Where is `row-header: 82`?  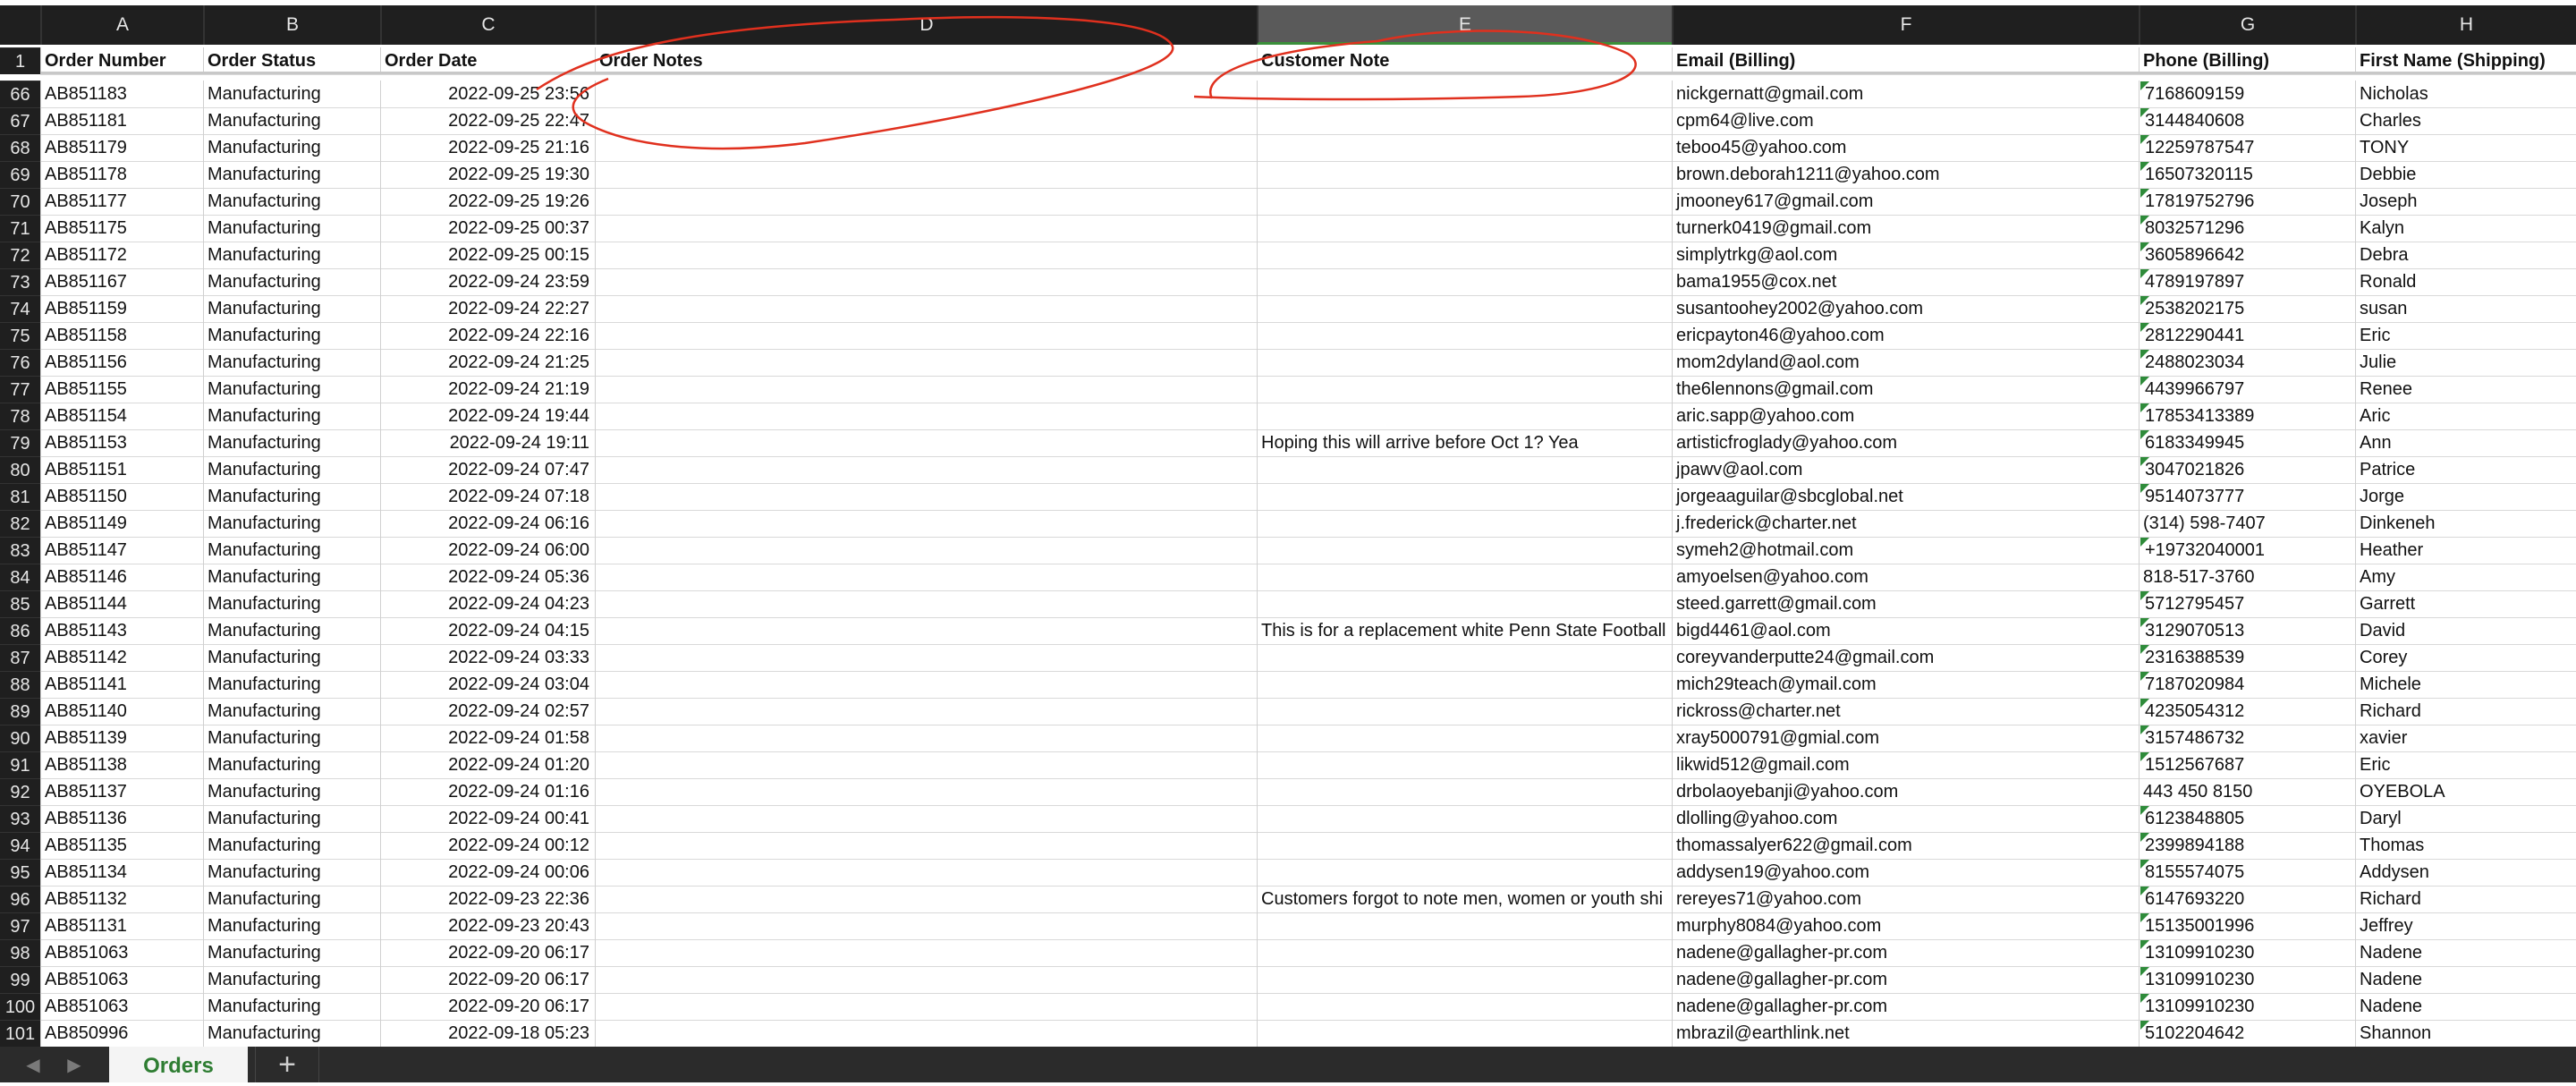 row-header: 82 is located at coordinates (20, 523).